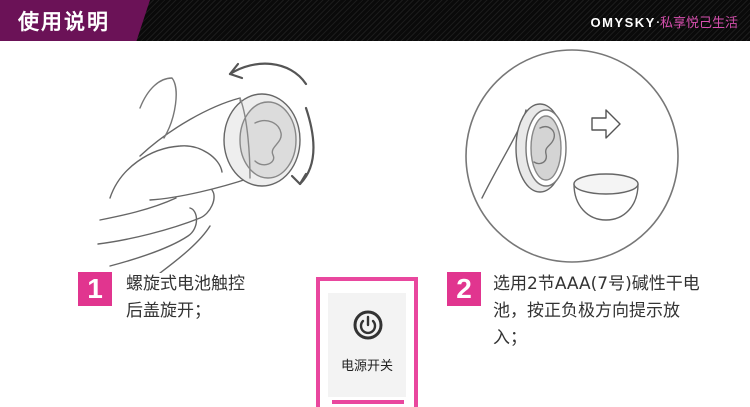  What do you see at coordinates (464, 289) in the screenshot?
I see `step-2-number: 2` at bounding box center [464, 289].